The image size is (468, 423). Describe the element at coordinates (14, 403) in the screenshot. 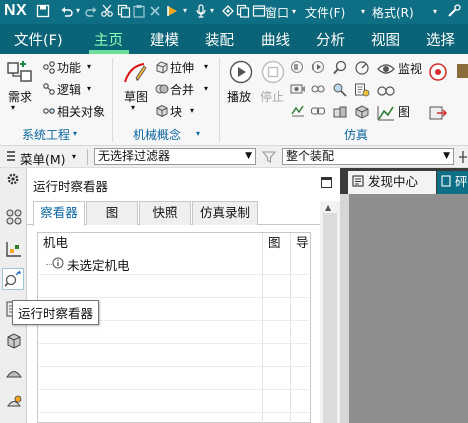

I see `history-icon` at that location.